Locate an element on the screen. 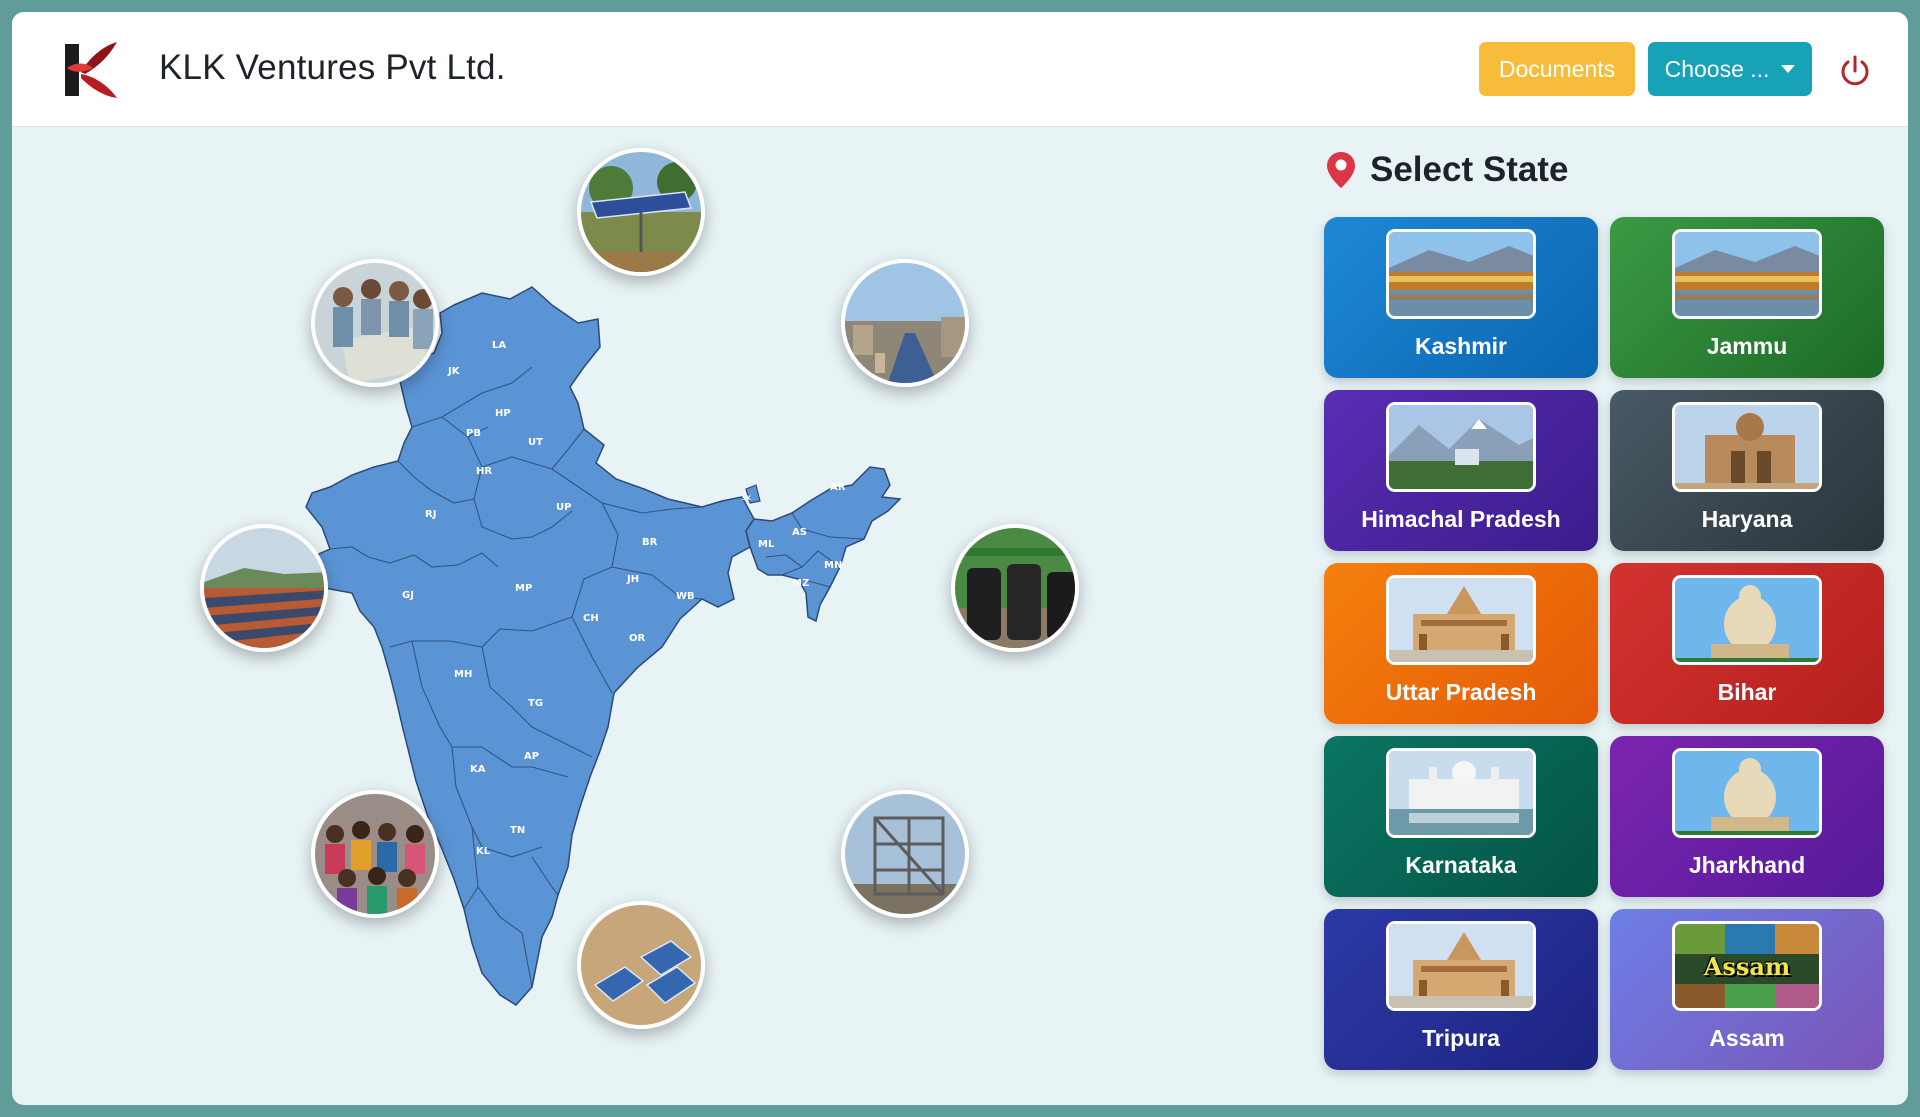 This screenshot has width=1920, height=1117. state-thumbnail-karnataka is located at coordinates (1461, 793).